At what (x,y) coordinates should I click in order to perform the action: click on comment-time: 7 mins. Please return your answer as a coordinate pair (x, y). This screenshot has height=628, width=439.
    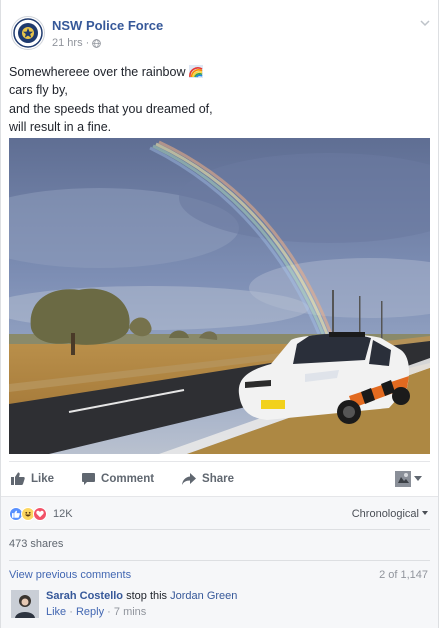
    Looking at the image, I should click on (130, 612).